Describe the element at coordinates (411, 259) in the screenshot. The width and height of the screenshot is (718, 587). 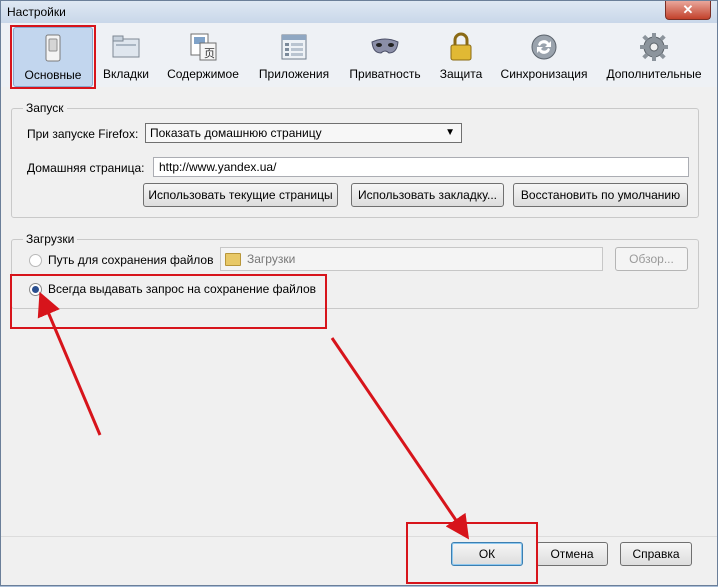
I see `save-path-field: Загрузки` at that location.